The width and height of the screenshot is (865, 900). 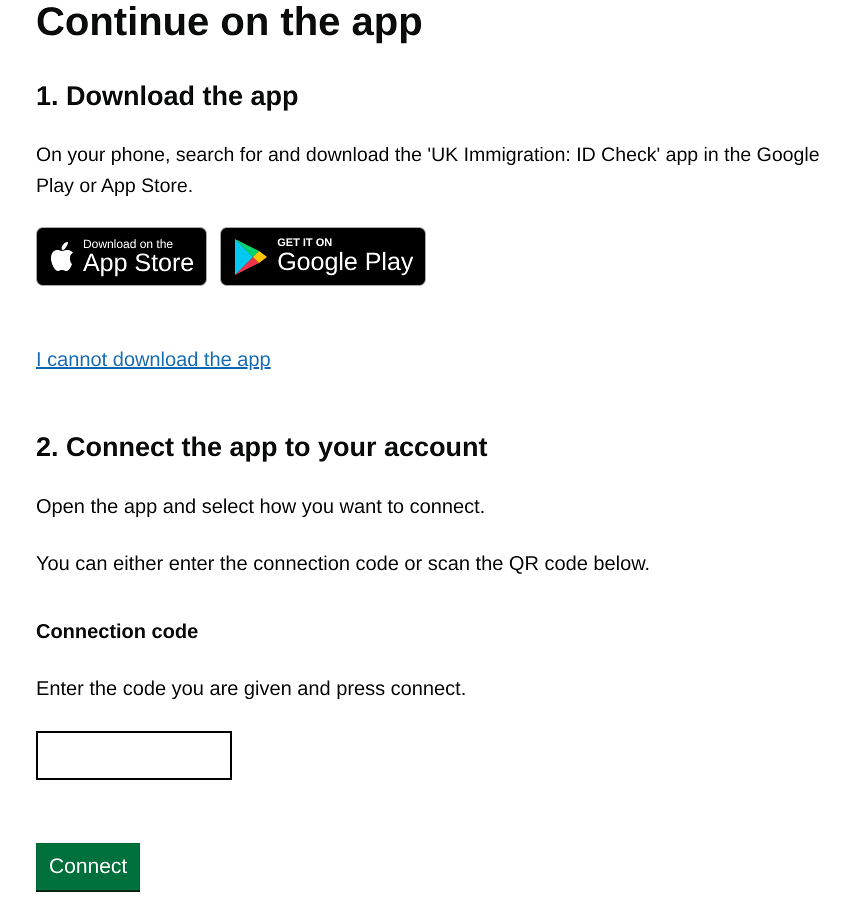 What do you see at coordinates (134, 755) in the screenshot?
I see `connection-code-field` at bounding box center [134, 755].